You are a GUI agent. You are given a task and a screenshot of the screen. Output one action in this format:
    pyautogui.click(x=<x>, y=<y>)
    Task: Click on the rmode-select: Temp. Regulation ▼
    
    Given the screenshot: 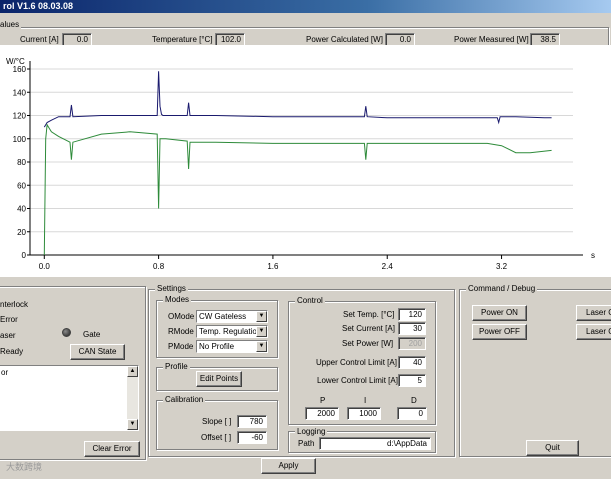 What is the action you would take?
    pyautogui.click(x=232, y=331)
    